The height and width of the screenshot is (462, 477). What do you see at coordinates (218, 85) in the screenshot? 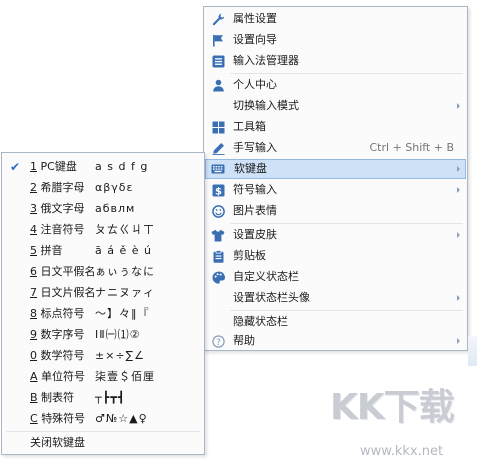
I see `person-icon` at bounding box center [218, 85].